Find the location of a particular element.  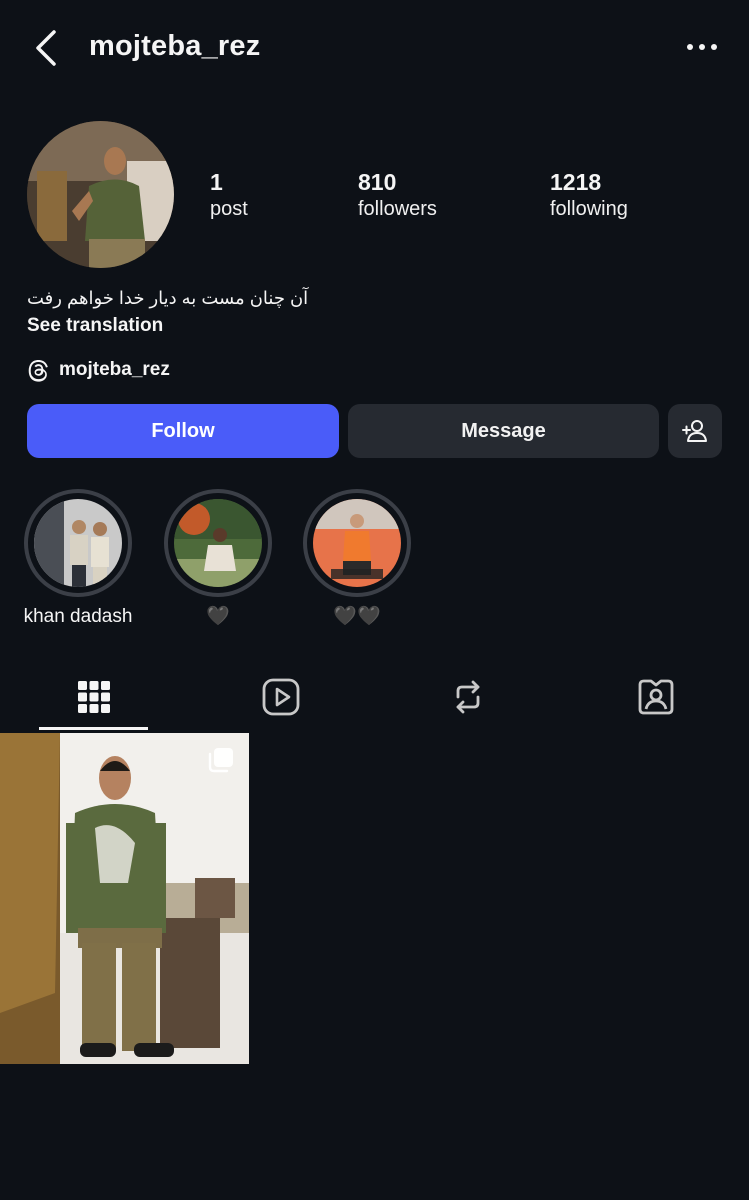

highlight-caption: 🖤 is located at coordinates (218, 616).